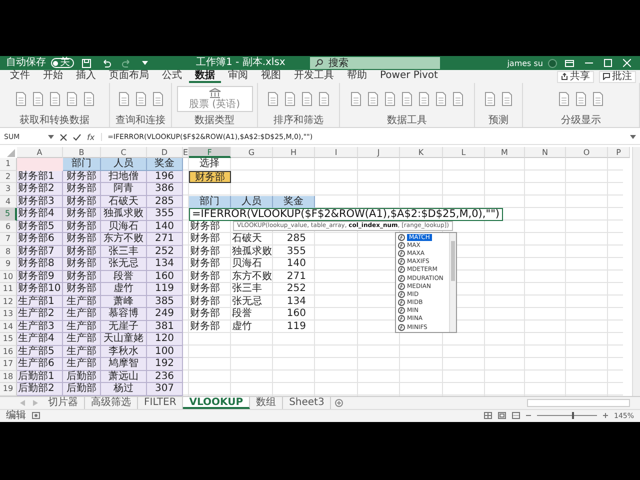 The width and height of the screenshot is (640, 480). Describe the element at coordinates (8, 202) in the screenshot. I see `row-header: 4` at that location.